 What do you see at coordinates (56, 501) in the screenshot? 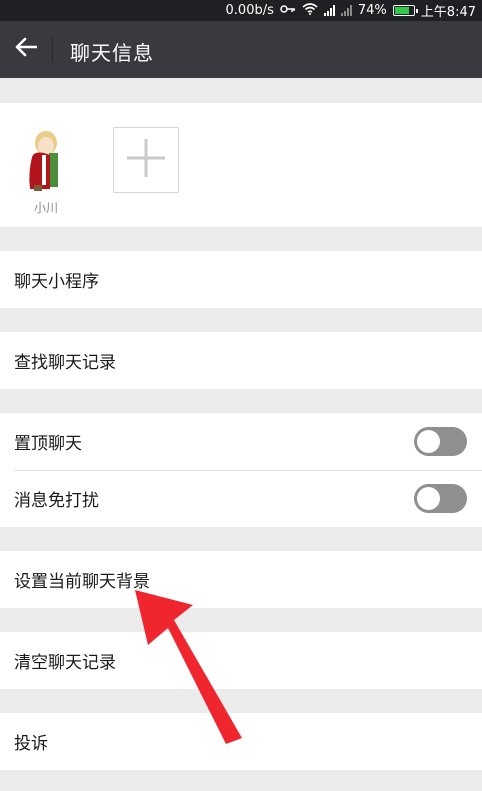
I see `mute-notifications-label: 消息免打扰` at bounding box center [56, 501].